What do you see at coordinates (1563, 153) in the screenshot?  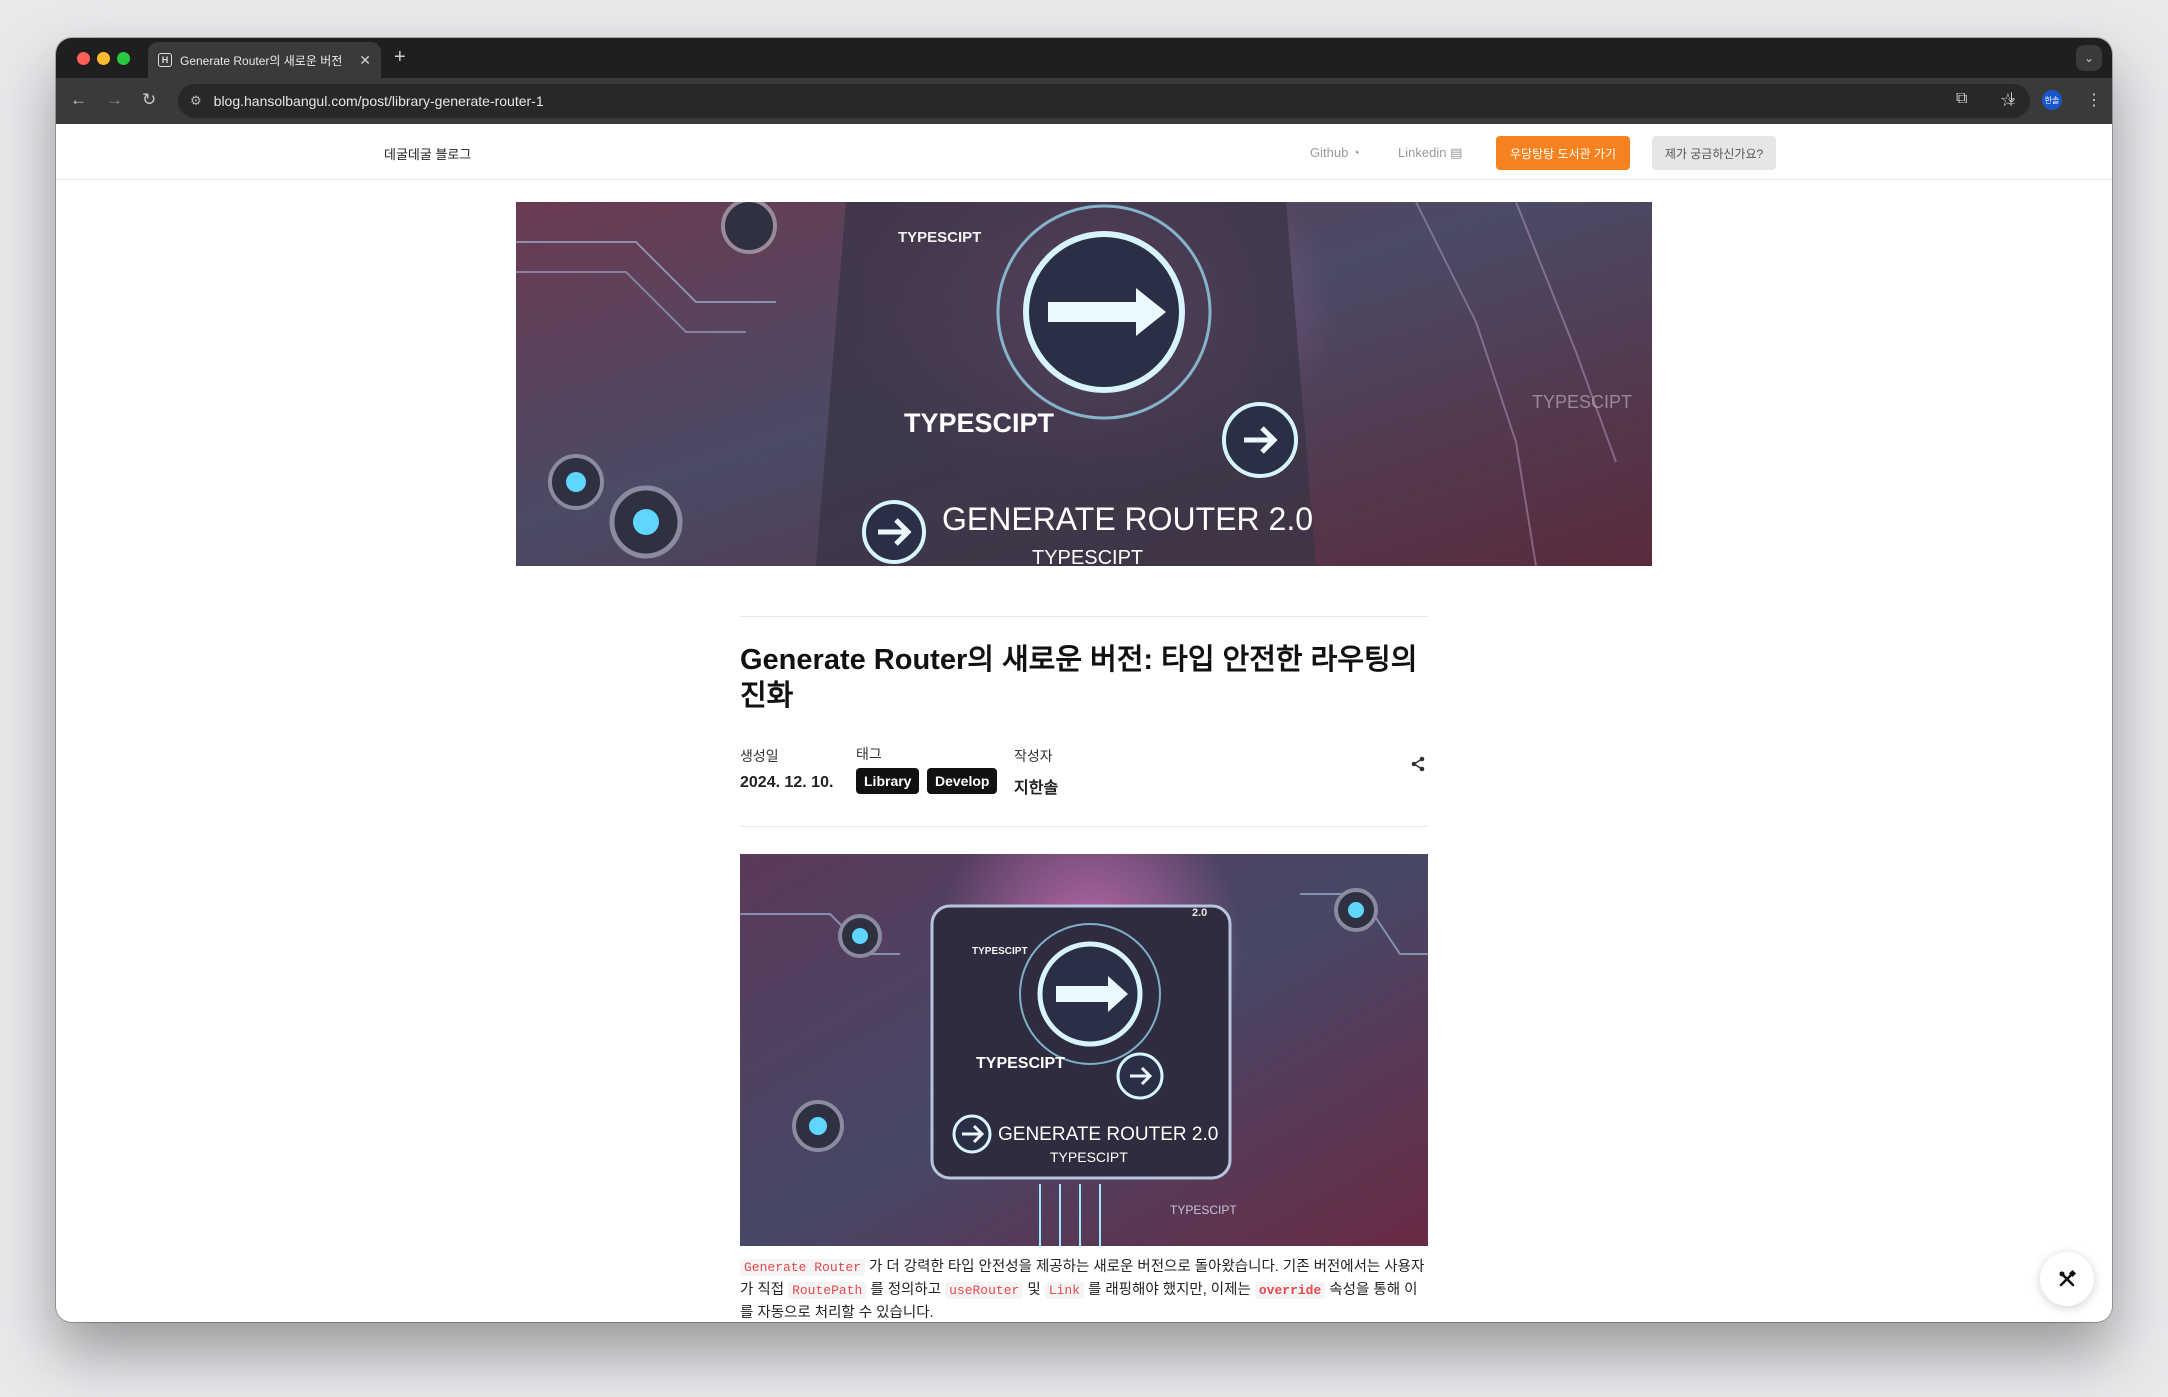 I see `library-button: 우당탕탕 도서관 가기` at bounding box center [1563, 153].